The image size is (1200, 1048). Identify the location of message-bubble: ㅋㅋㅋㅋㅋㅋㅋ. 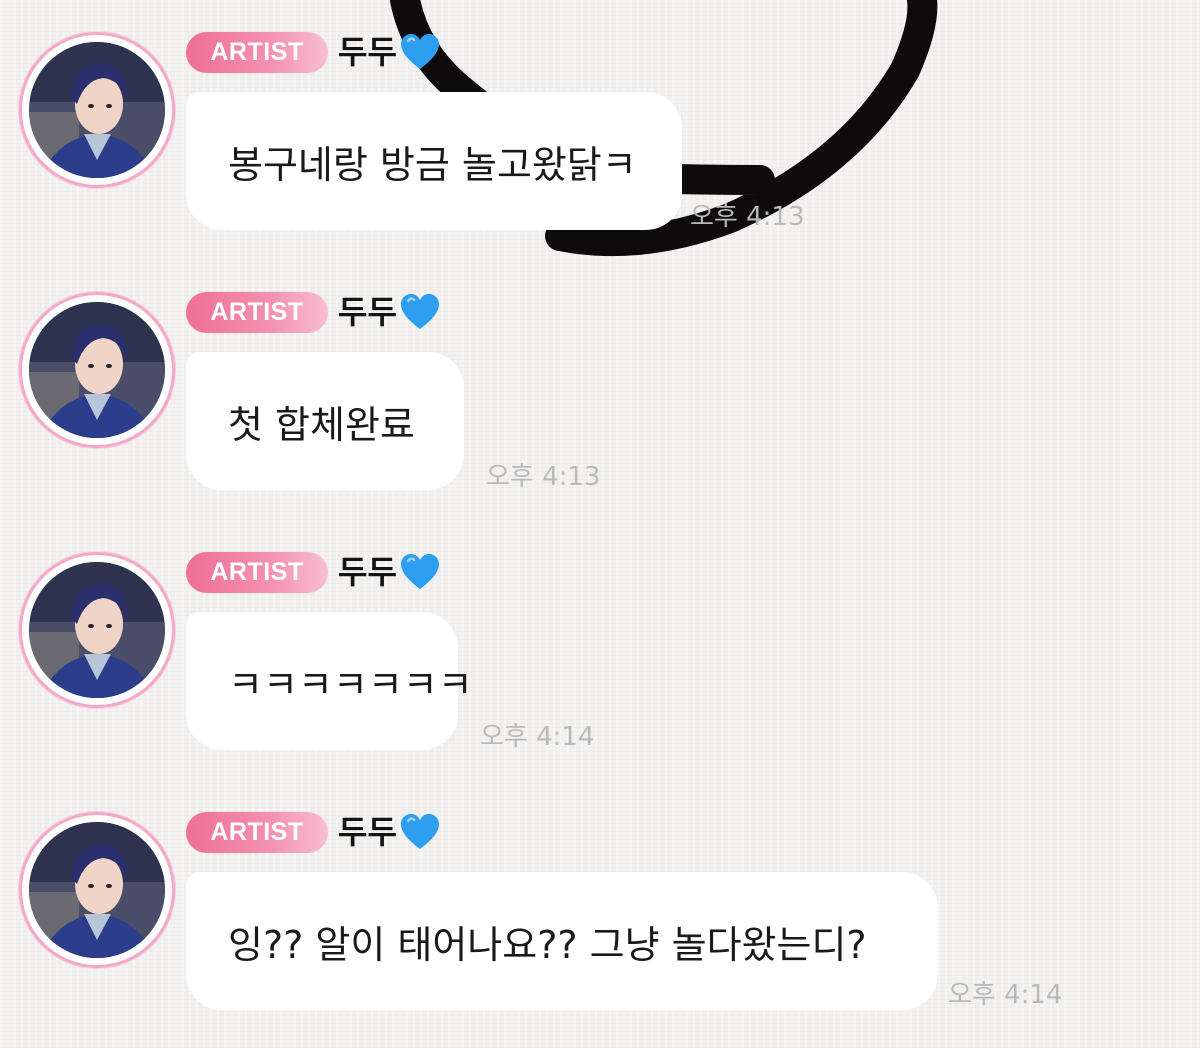
(329, 681).